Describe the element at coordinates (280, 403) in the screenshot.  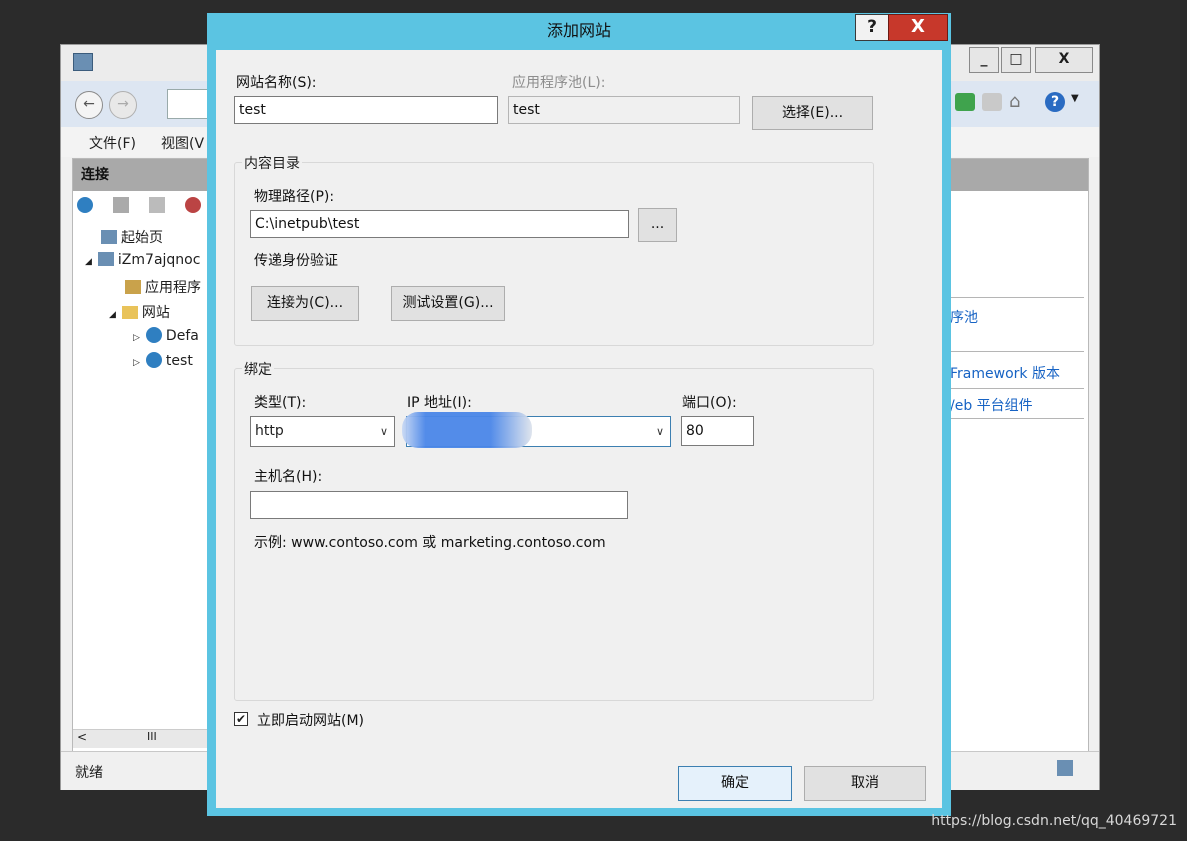
I see `type-label: 类型(T):` at that location.